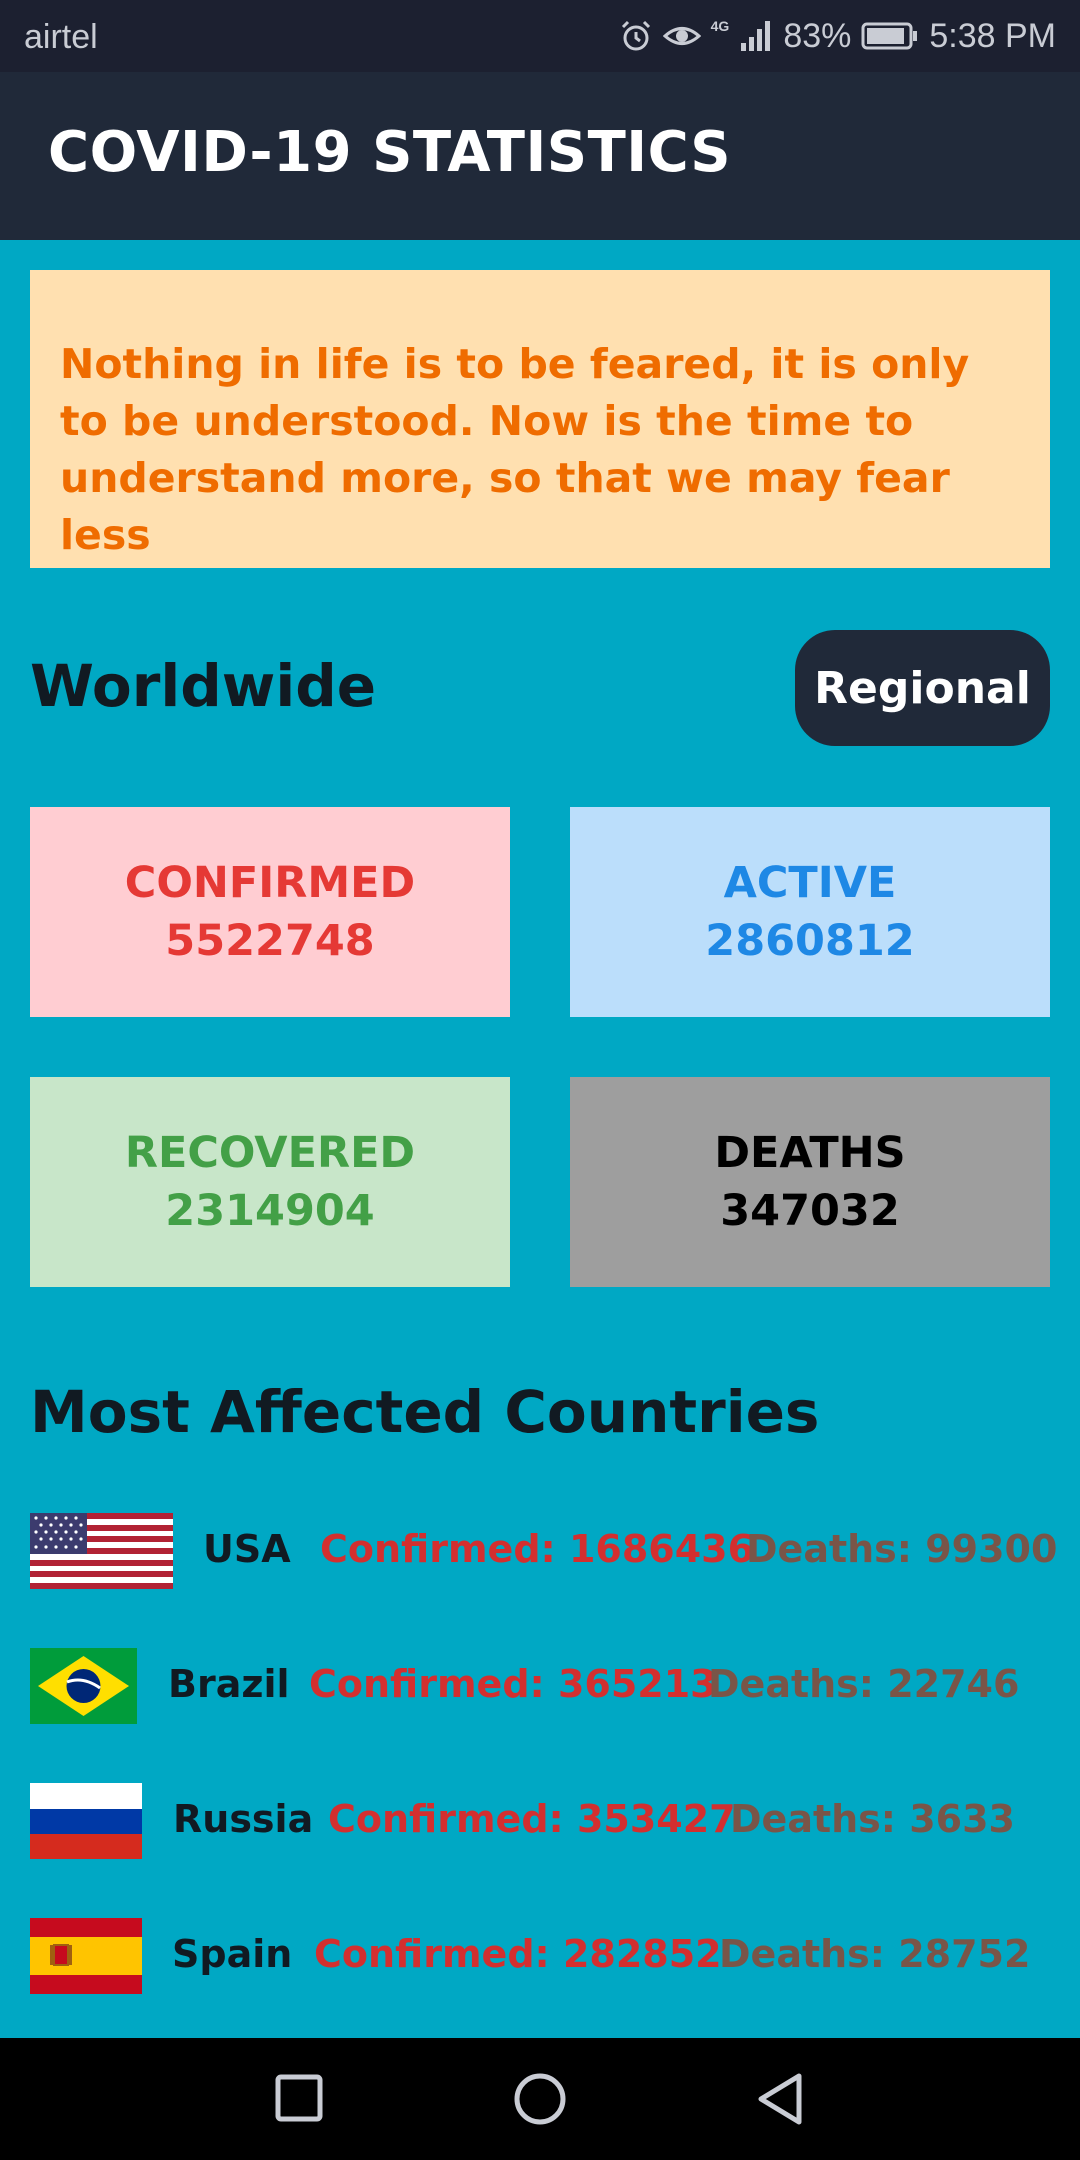 The image size is (1080, 2160). I want to click on recovered-value: 2314904, so click(270, 1211).